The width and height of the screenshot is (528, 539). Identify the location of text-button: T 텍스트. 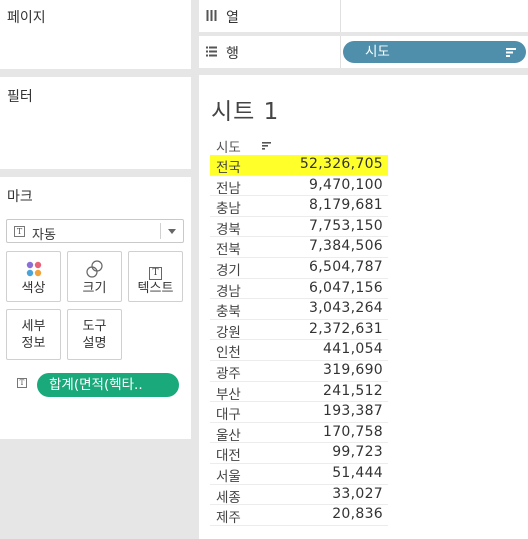
(155, 276).